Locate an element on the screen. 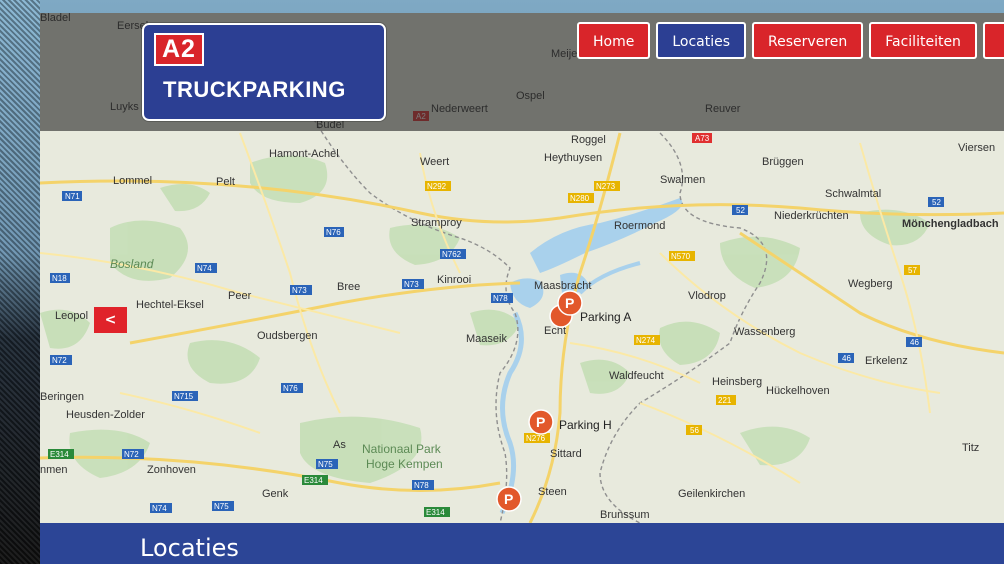  svg-text: Heythuysen is located at coordinates (573, 158).